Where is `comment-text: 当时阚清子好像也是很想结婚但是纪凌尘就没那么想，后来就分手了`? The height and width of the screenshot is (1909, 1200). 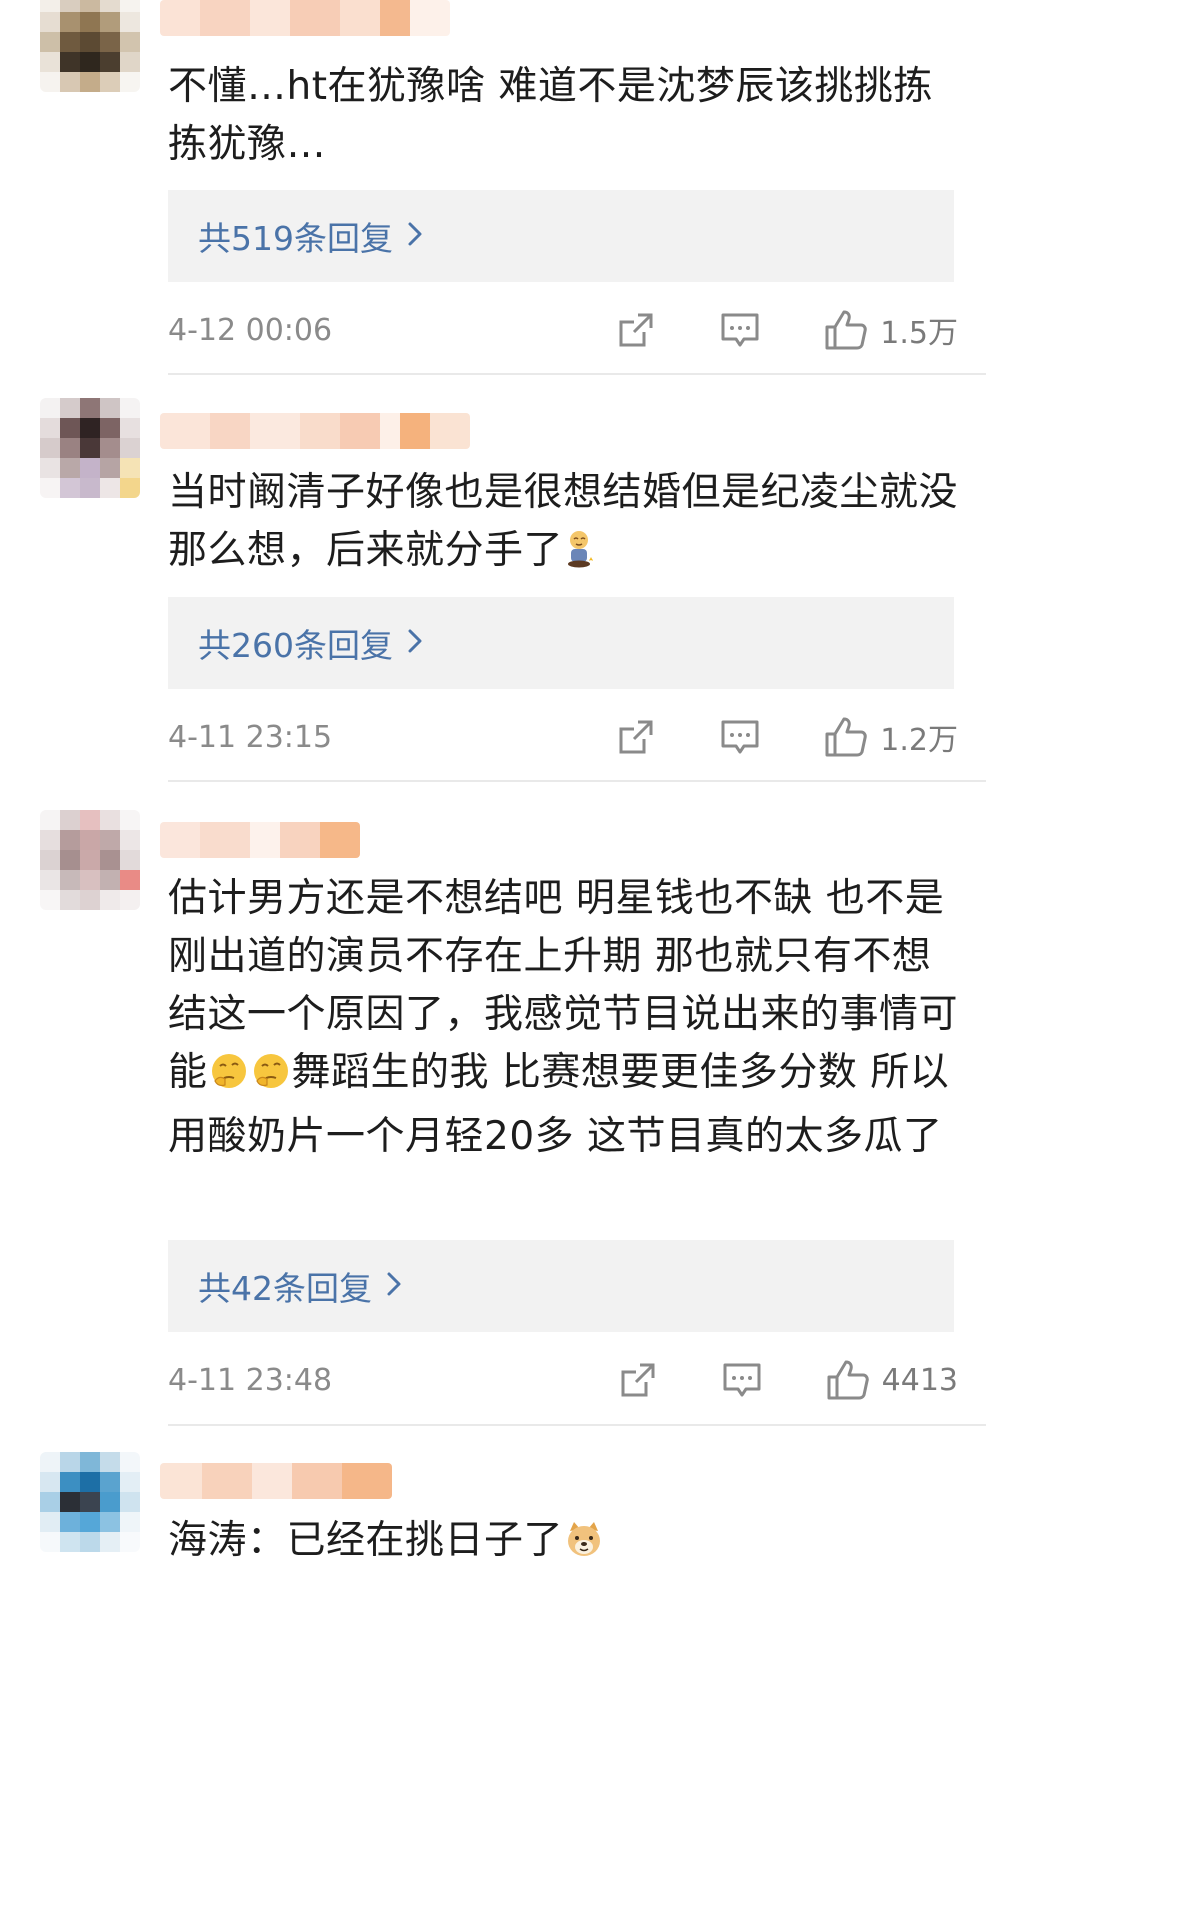
comment-text: 当时阚清子好像也是很想结婚但是纪凌尘就没那么想，后来就分手了 is located at coordinates (563, 525).